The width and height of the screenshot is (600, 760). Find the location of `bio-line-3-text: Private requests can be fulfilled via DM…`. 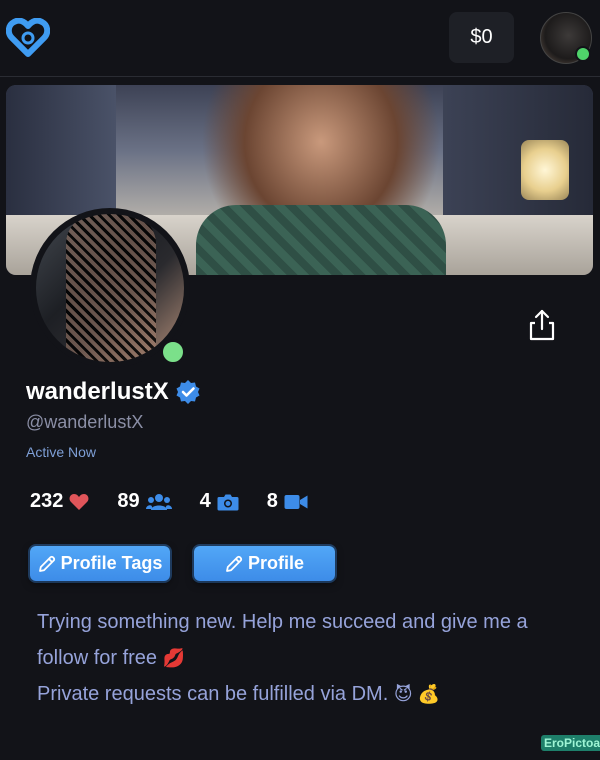

bio-line-3-text: Private requests can be fulfilled via DM… is located at coordinates (213, 694).